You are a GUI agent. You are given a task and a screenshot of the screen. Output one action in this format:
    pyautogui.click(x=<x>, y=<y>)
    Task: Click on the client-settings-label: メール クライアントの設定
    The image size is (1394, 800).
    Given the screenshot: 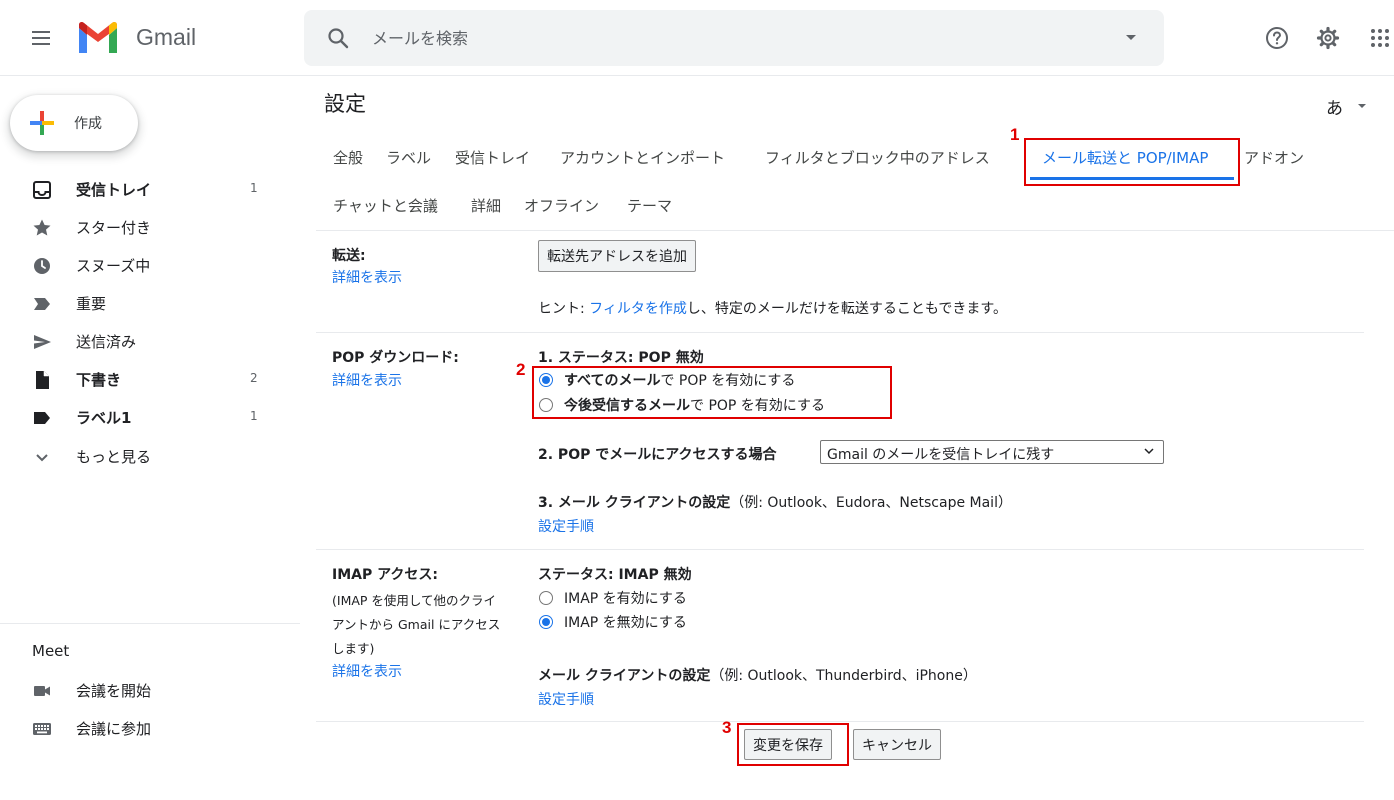 What is the action you would take?
    pyautogui.click(x=624, y=676)
    